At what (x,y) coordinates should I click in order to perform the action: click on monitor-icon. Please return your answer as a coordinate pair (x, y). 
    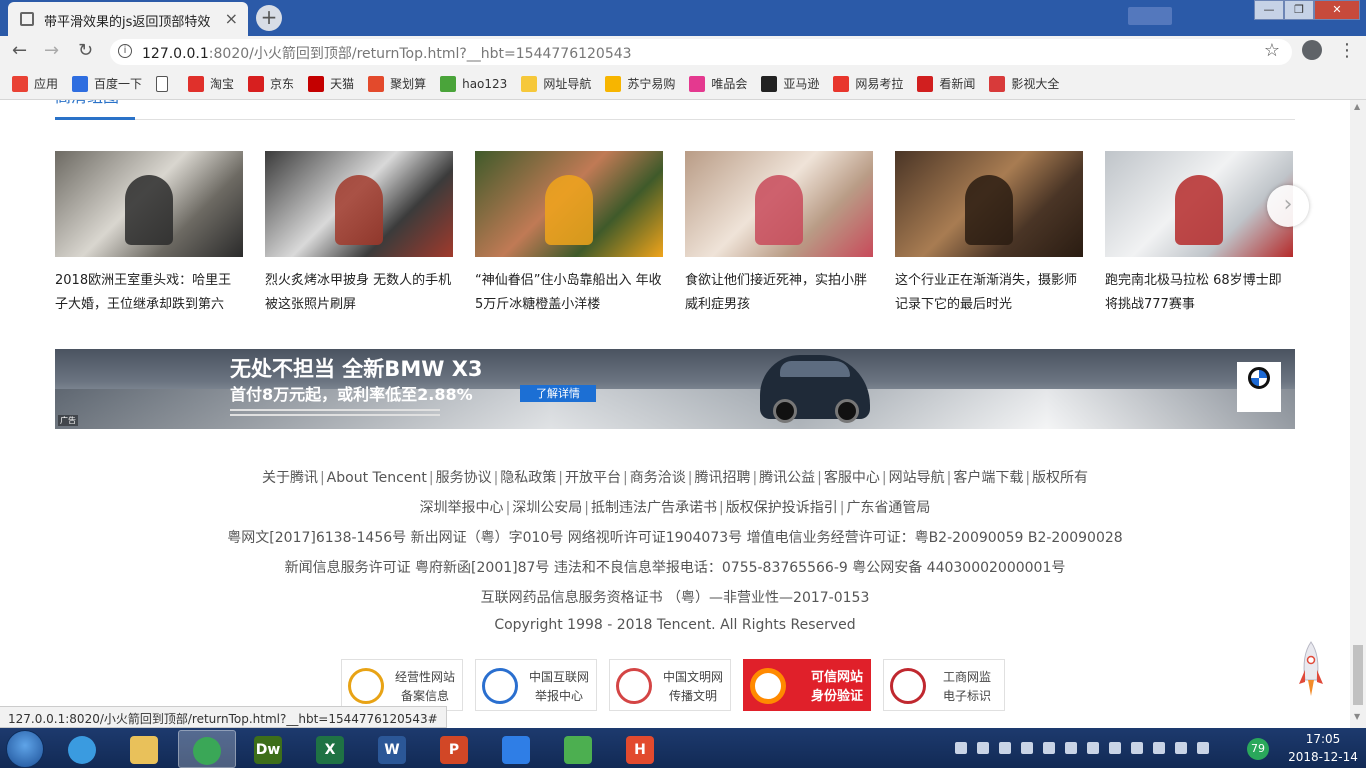
    Looking at the image, I should click on (1115, 748).